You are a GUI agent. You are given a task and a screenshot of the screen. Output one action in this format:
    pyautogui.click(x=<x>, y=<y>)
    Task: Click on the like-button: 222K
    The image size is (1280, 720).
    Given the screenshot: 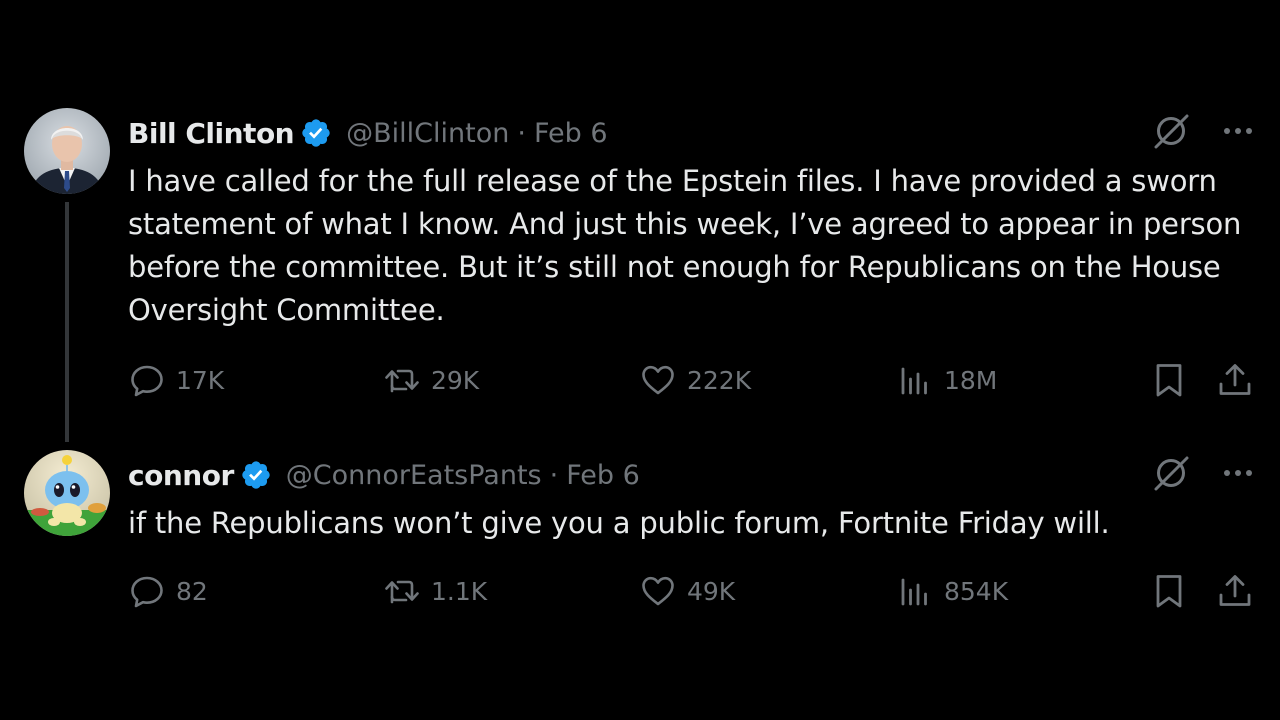 What is the action you would take?
    pyautogui.click(x=695, y=380)
    